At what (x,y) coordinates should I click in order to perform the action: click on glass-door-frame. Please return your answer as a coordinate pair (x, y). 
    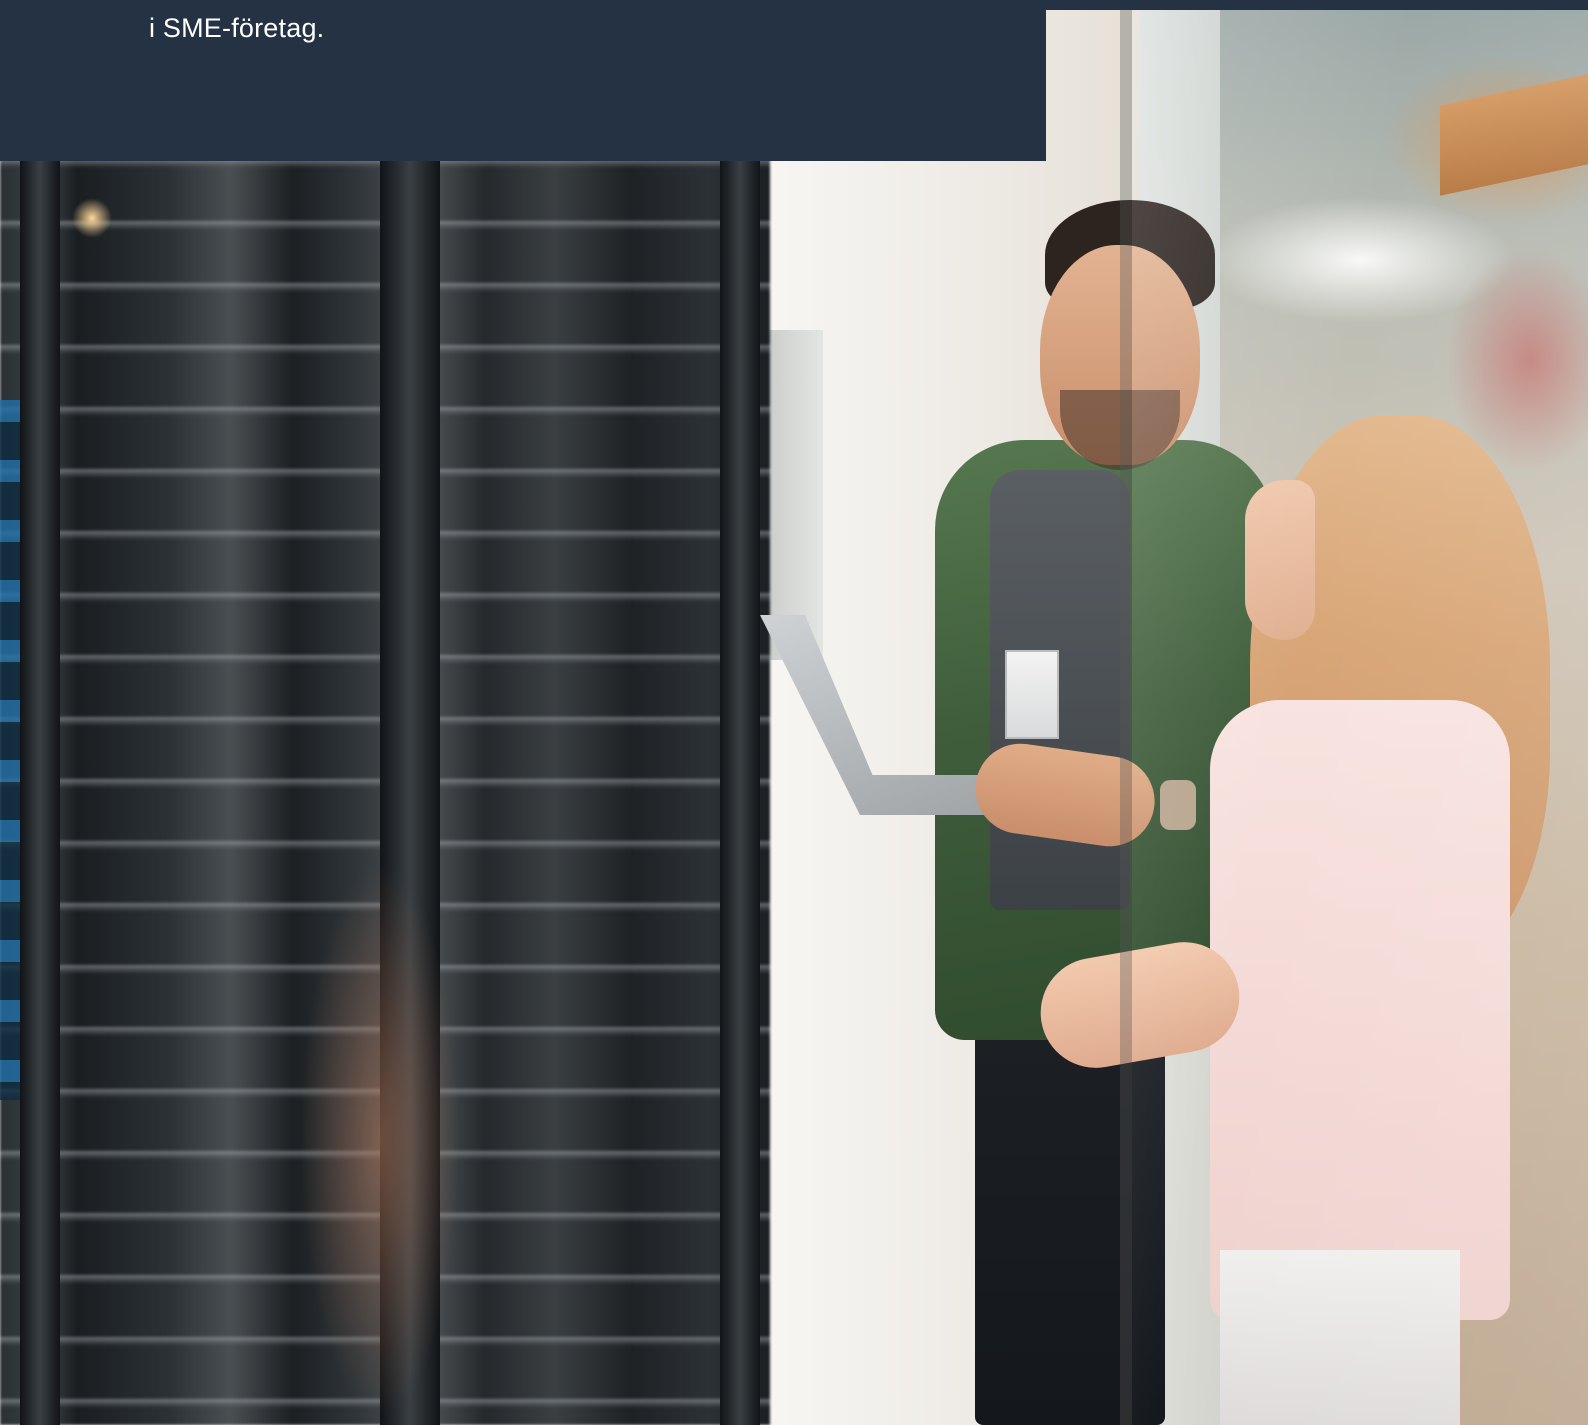
    Looking at the image, I should click on (1126, 712).